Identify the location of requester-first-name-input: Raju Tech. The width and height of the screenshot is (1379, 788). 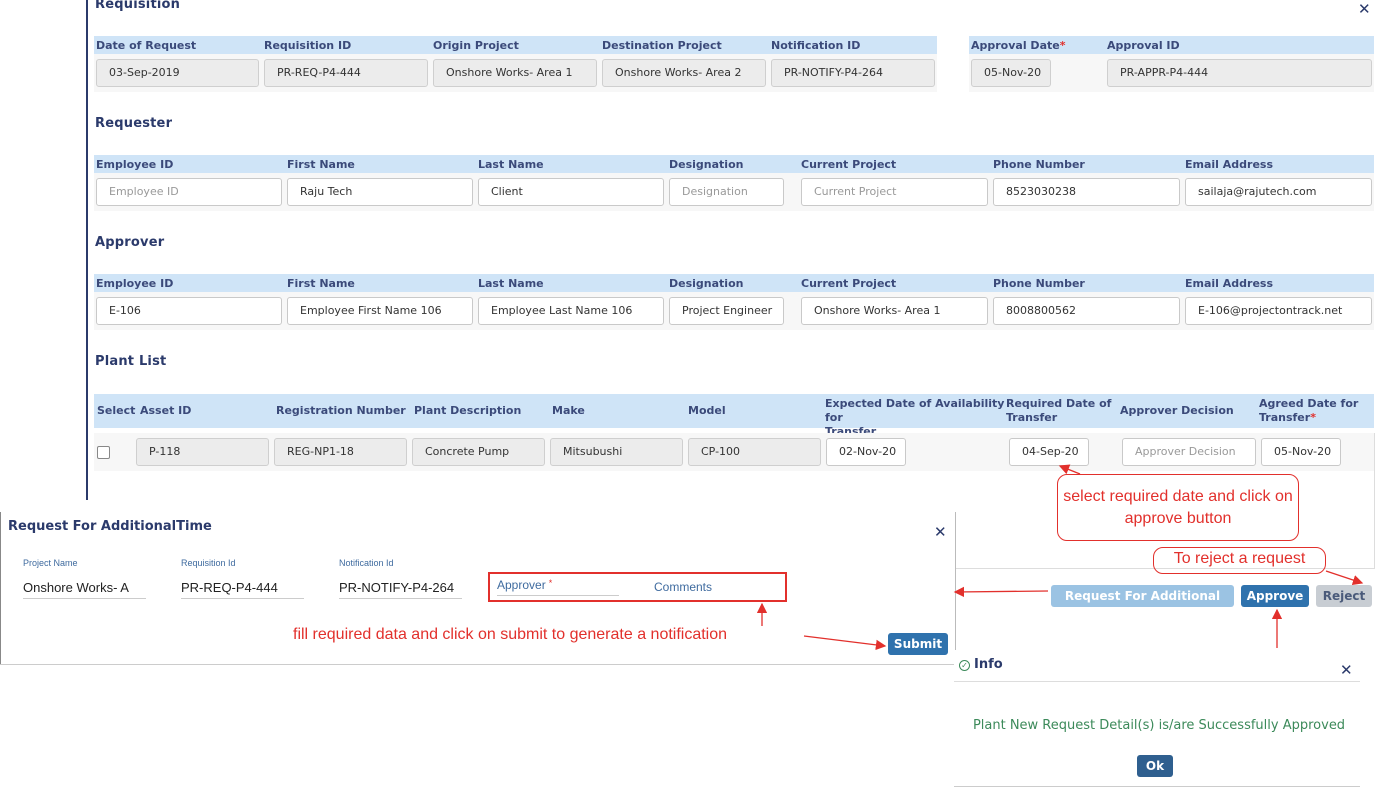
(380, 192).